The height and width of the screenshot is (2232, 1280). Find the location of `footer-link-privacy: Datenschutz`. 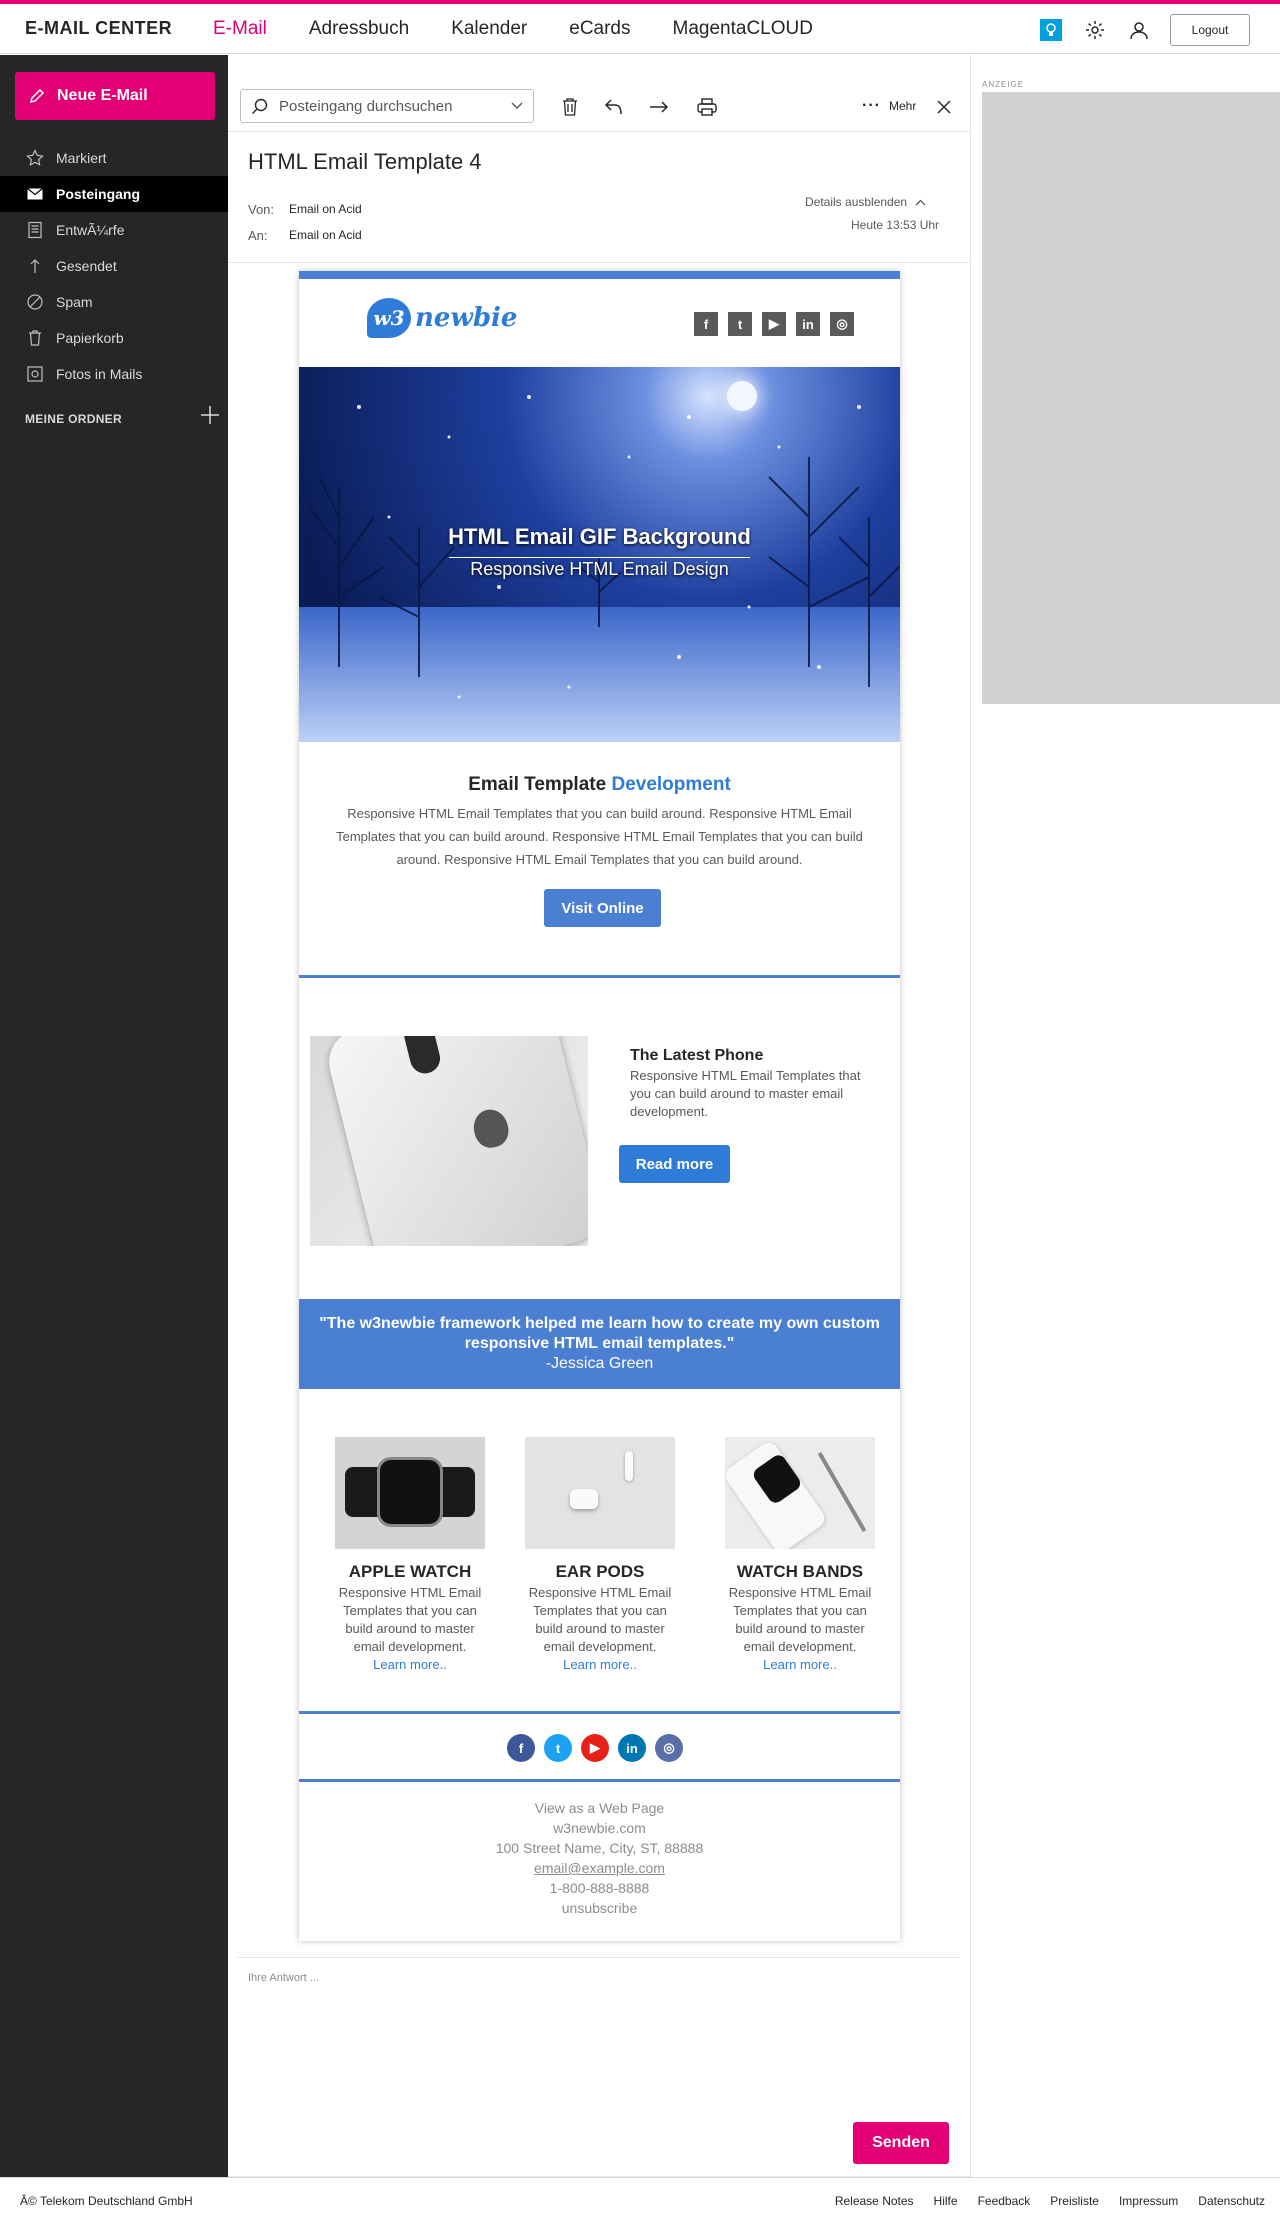

footer-link-privacy: Datenschutz is located at coordinates (1231, 2201).